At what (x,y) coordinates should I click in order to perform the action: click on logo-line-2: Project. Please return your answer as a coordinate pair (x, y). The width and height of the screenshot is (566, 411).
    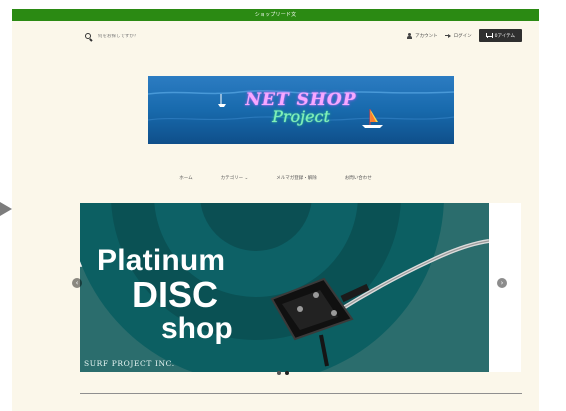
    Looking at the image, I should click on (301, 116).